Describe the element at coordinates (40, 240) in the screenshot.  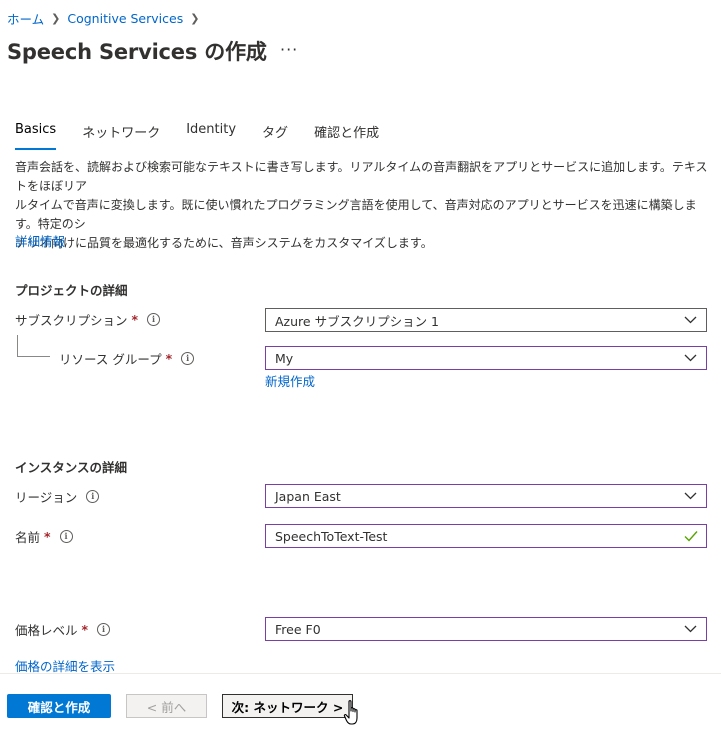
I see `learn-more-link: 詳細情報` at that location.